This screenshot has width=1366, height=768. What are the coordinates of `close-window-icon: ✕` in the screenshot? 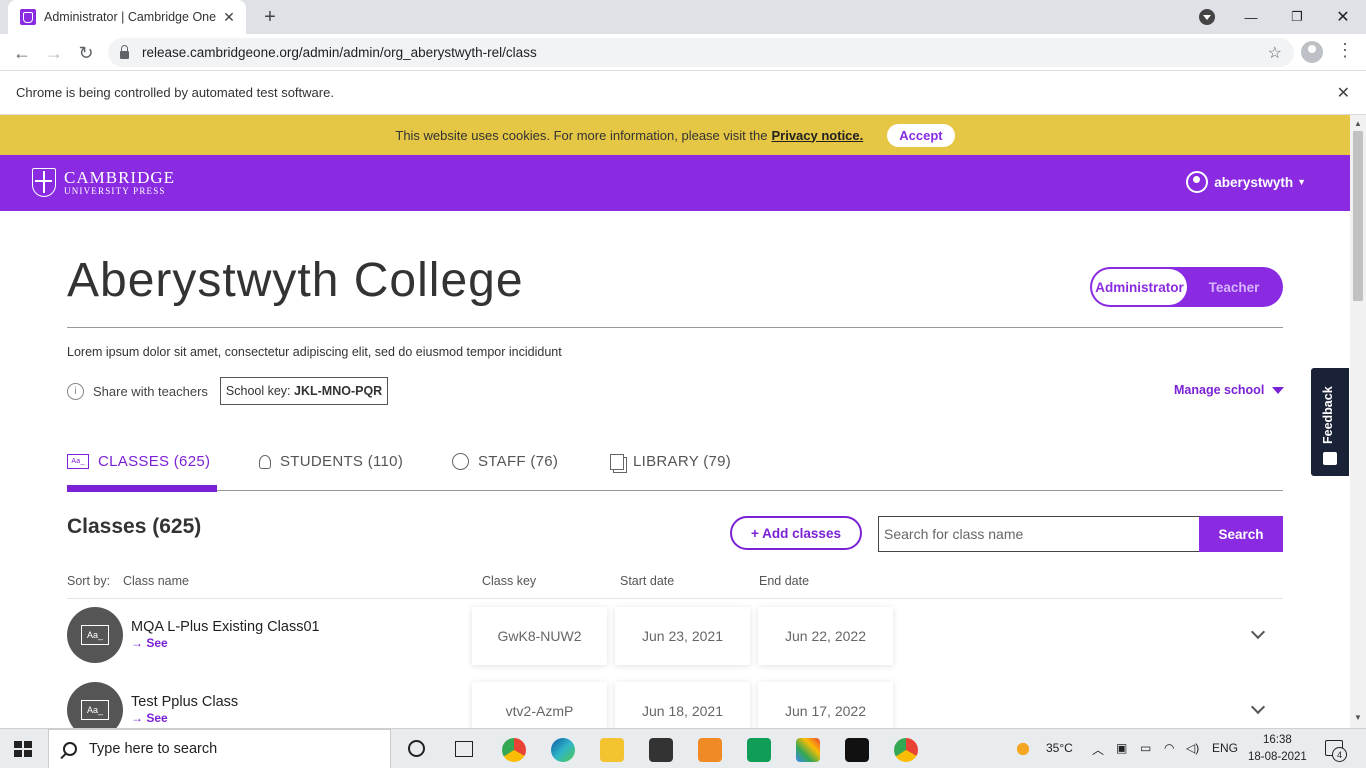 It's located at (1343, 17).